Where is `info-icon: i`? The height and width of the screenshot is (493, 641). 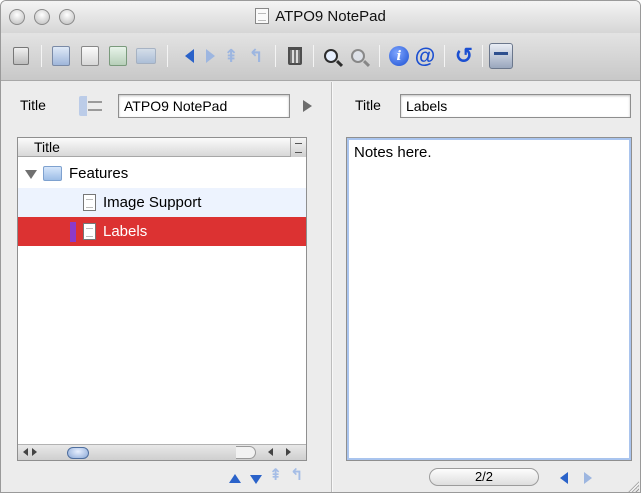
info-icon: i is located at coordinates (399, 56).